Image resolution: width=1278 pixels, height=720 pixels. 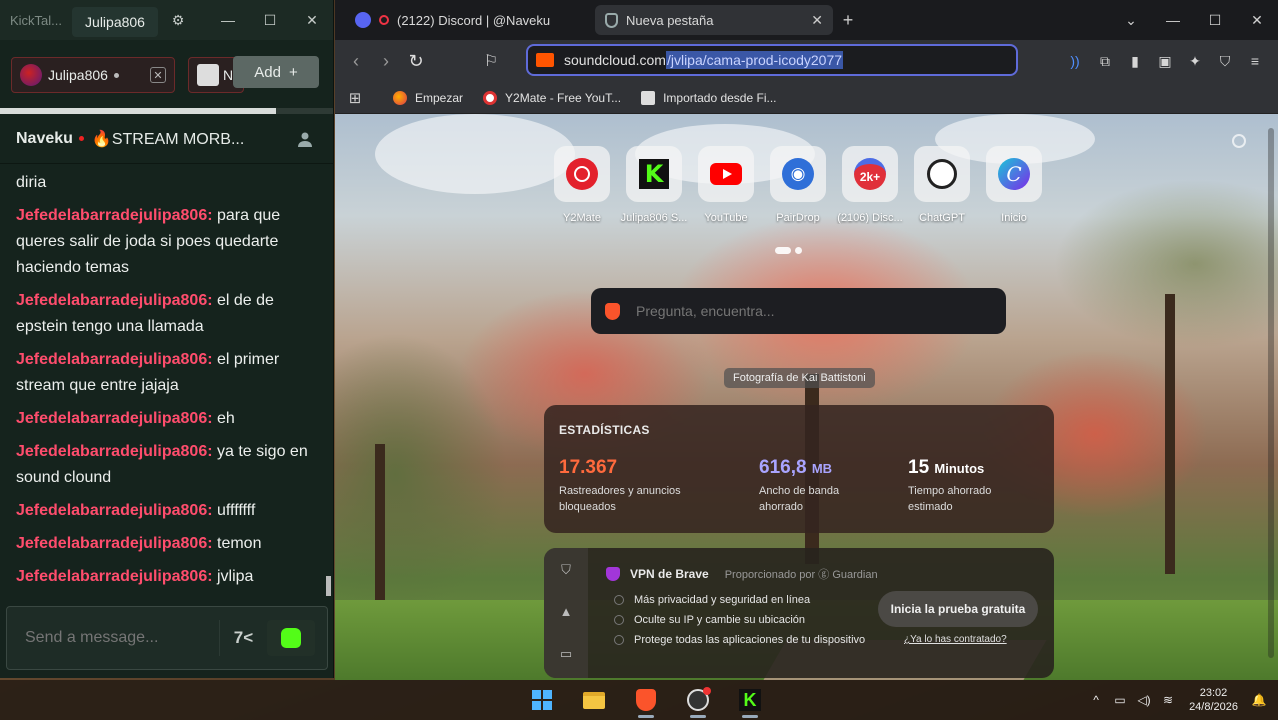 I want to click on bookmark-empezar: Empezar, so click(x=428, y=97).